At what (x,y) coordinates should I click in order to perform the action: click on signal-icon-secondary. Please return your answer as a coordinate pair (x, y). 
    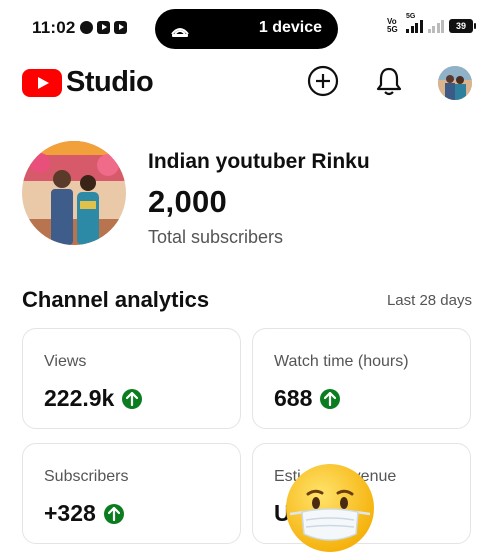
    Looking at the image, I should click on (435, 26).